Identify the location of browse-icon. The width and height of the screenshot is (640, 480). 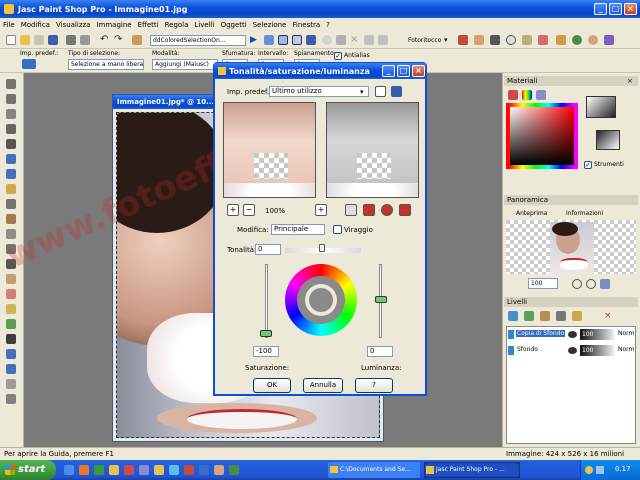
(39, 40).